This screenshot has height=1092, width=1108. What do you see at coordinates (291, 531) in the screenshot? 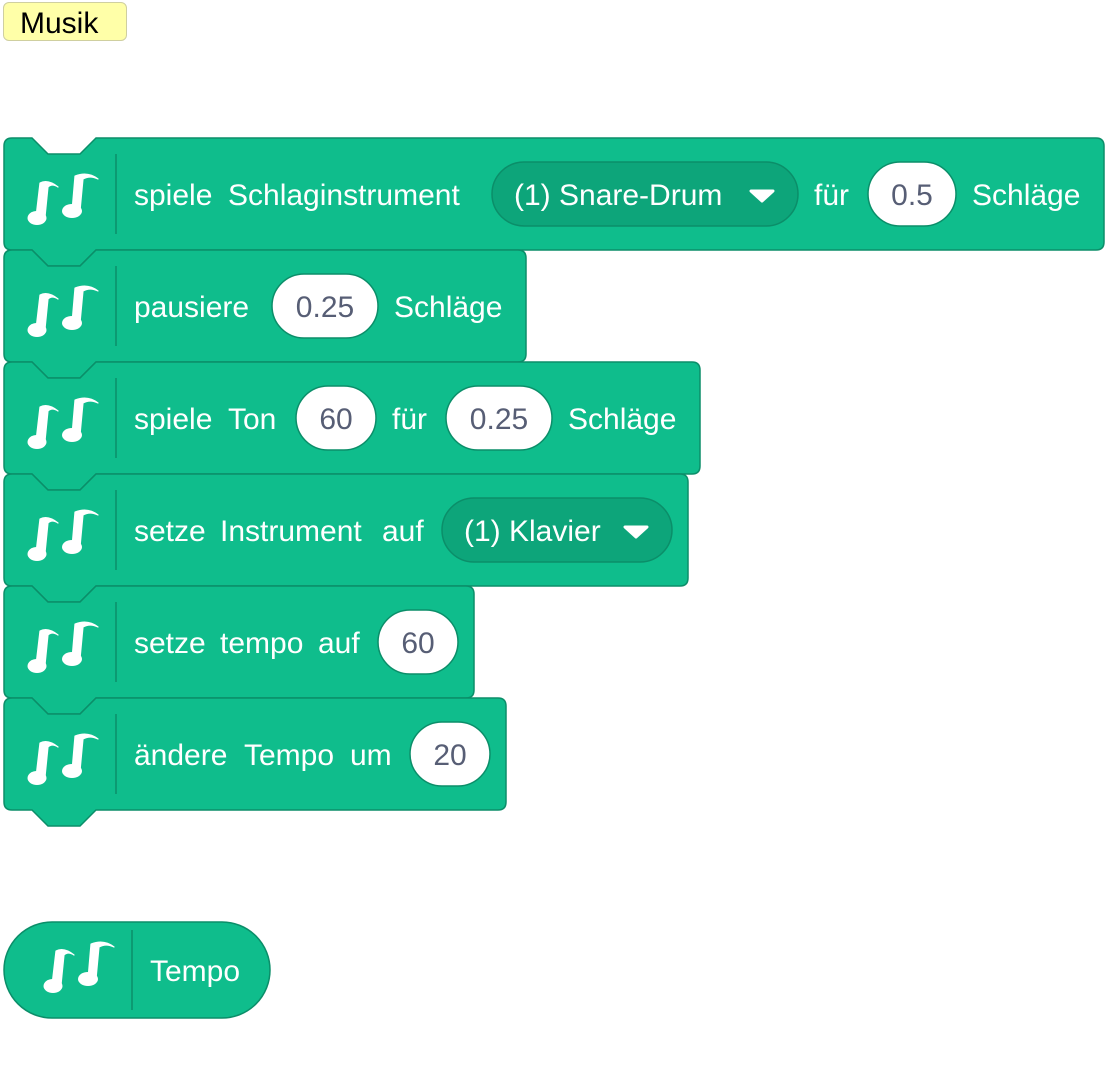
I see `block-label: Instrument` at bounding box center [291, 531].